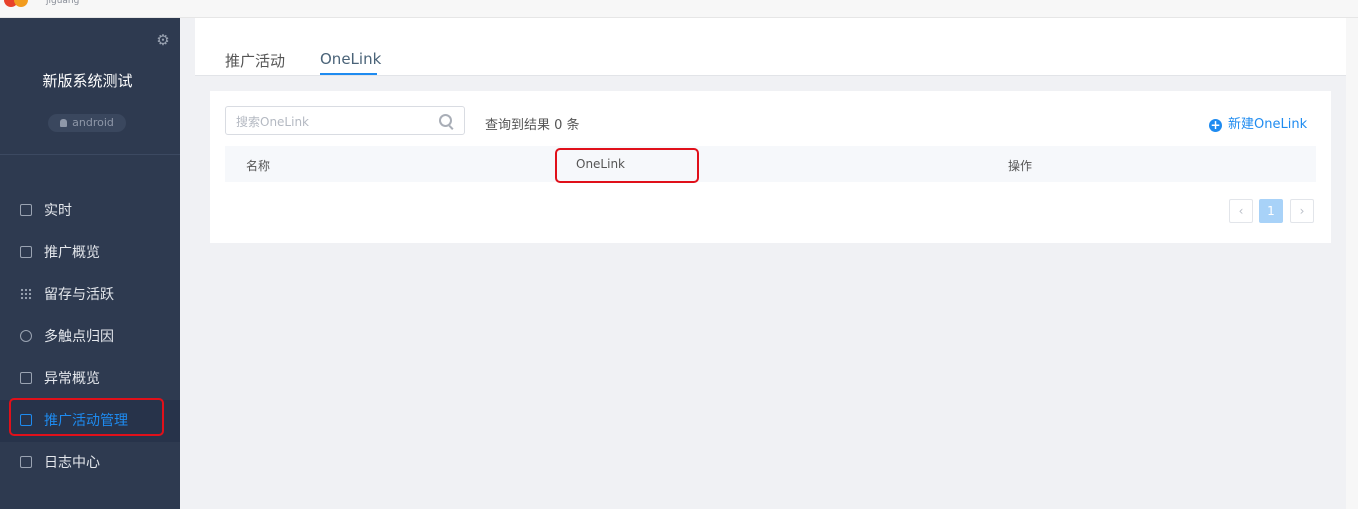 The width and height of the screenshot is (1358, 509). I want to click on sidebar-item-retention: 留存与活跃, so click(90, 295).